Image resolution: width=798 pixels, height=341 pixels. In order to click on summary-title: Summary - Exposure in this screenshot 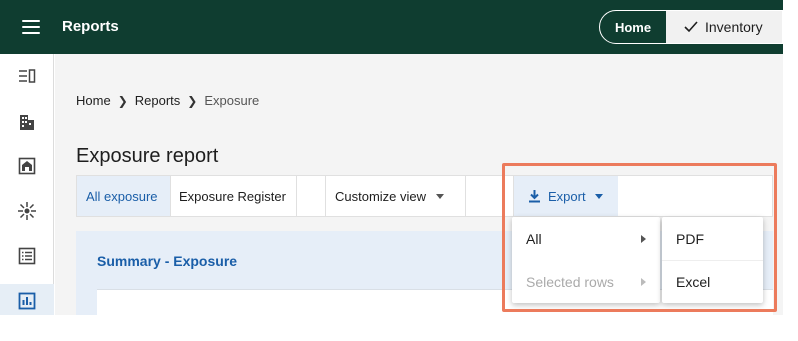, I will do `click(167, 261)`.